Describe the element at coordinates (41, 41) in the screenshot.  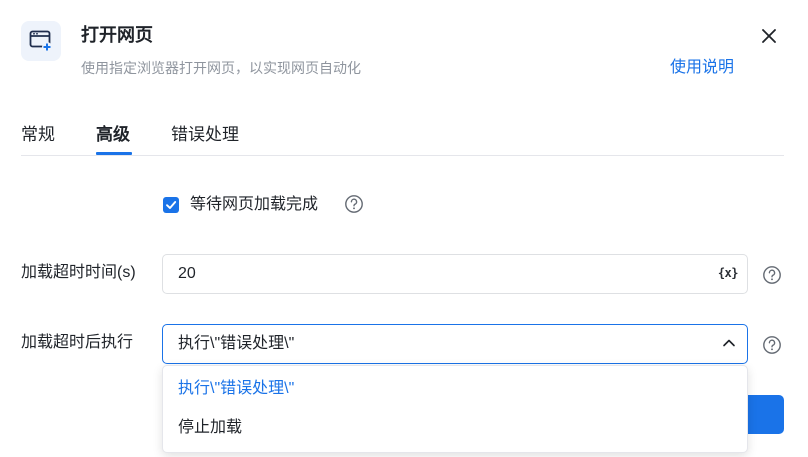
I see `browser-add-icon` at that location.